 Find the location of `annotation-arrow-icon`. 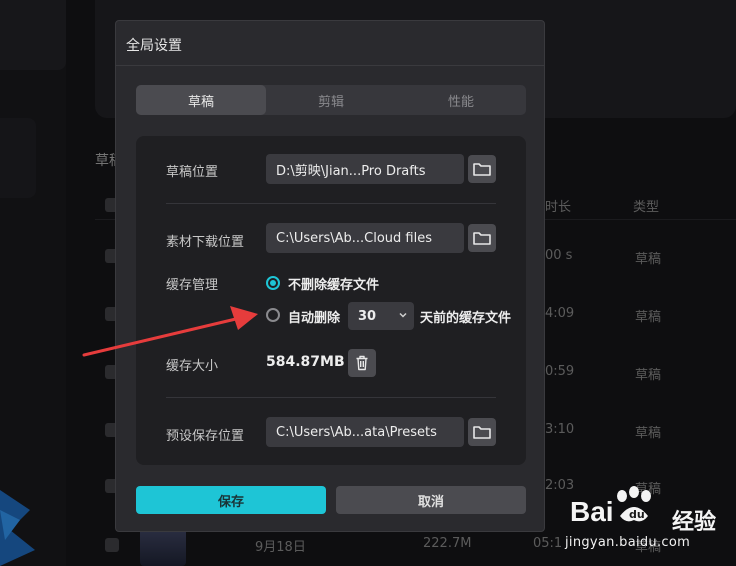

annotation-arrow-icon is located at coordinates (170, 331).